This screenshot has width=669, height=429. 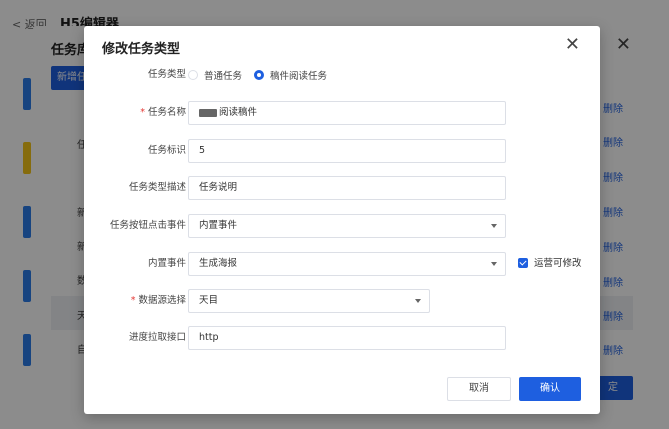 I want to click on operator-editable-checkbox, so click(x=523, y=263).